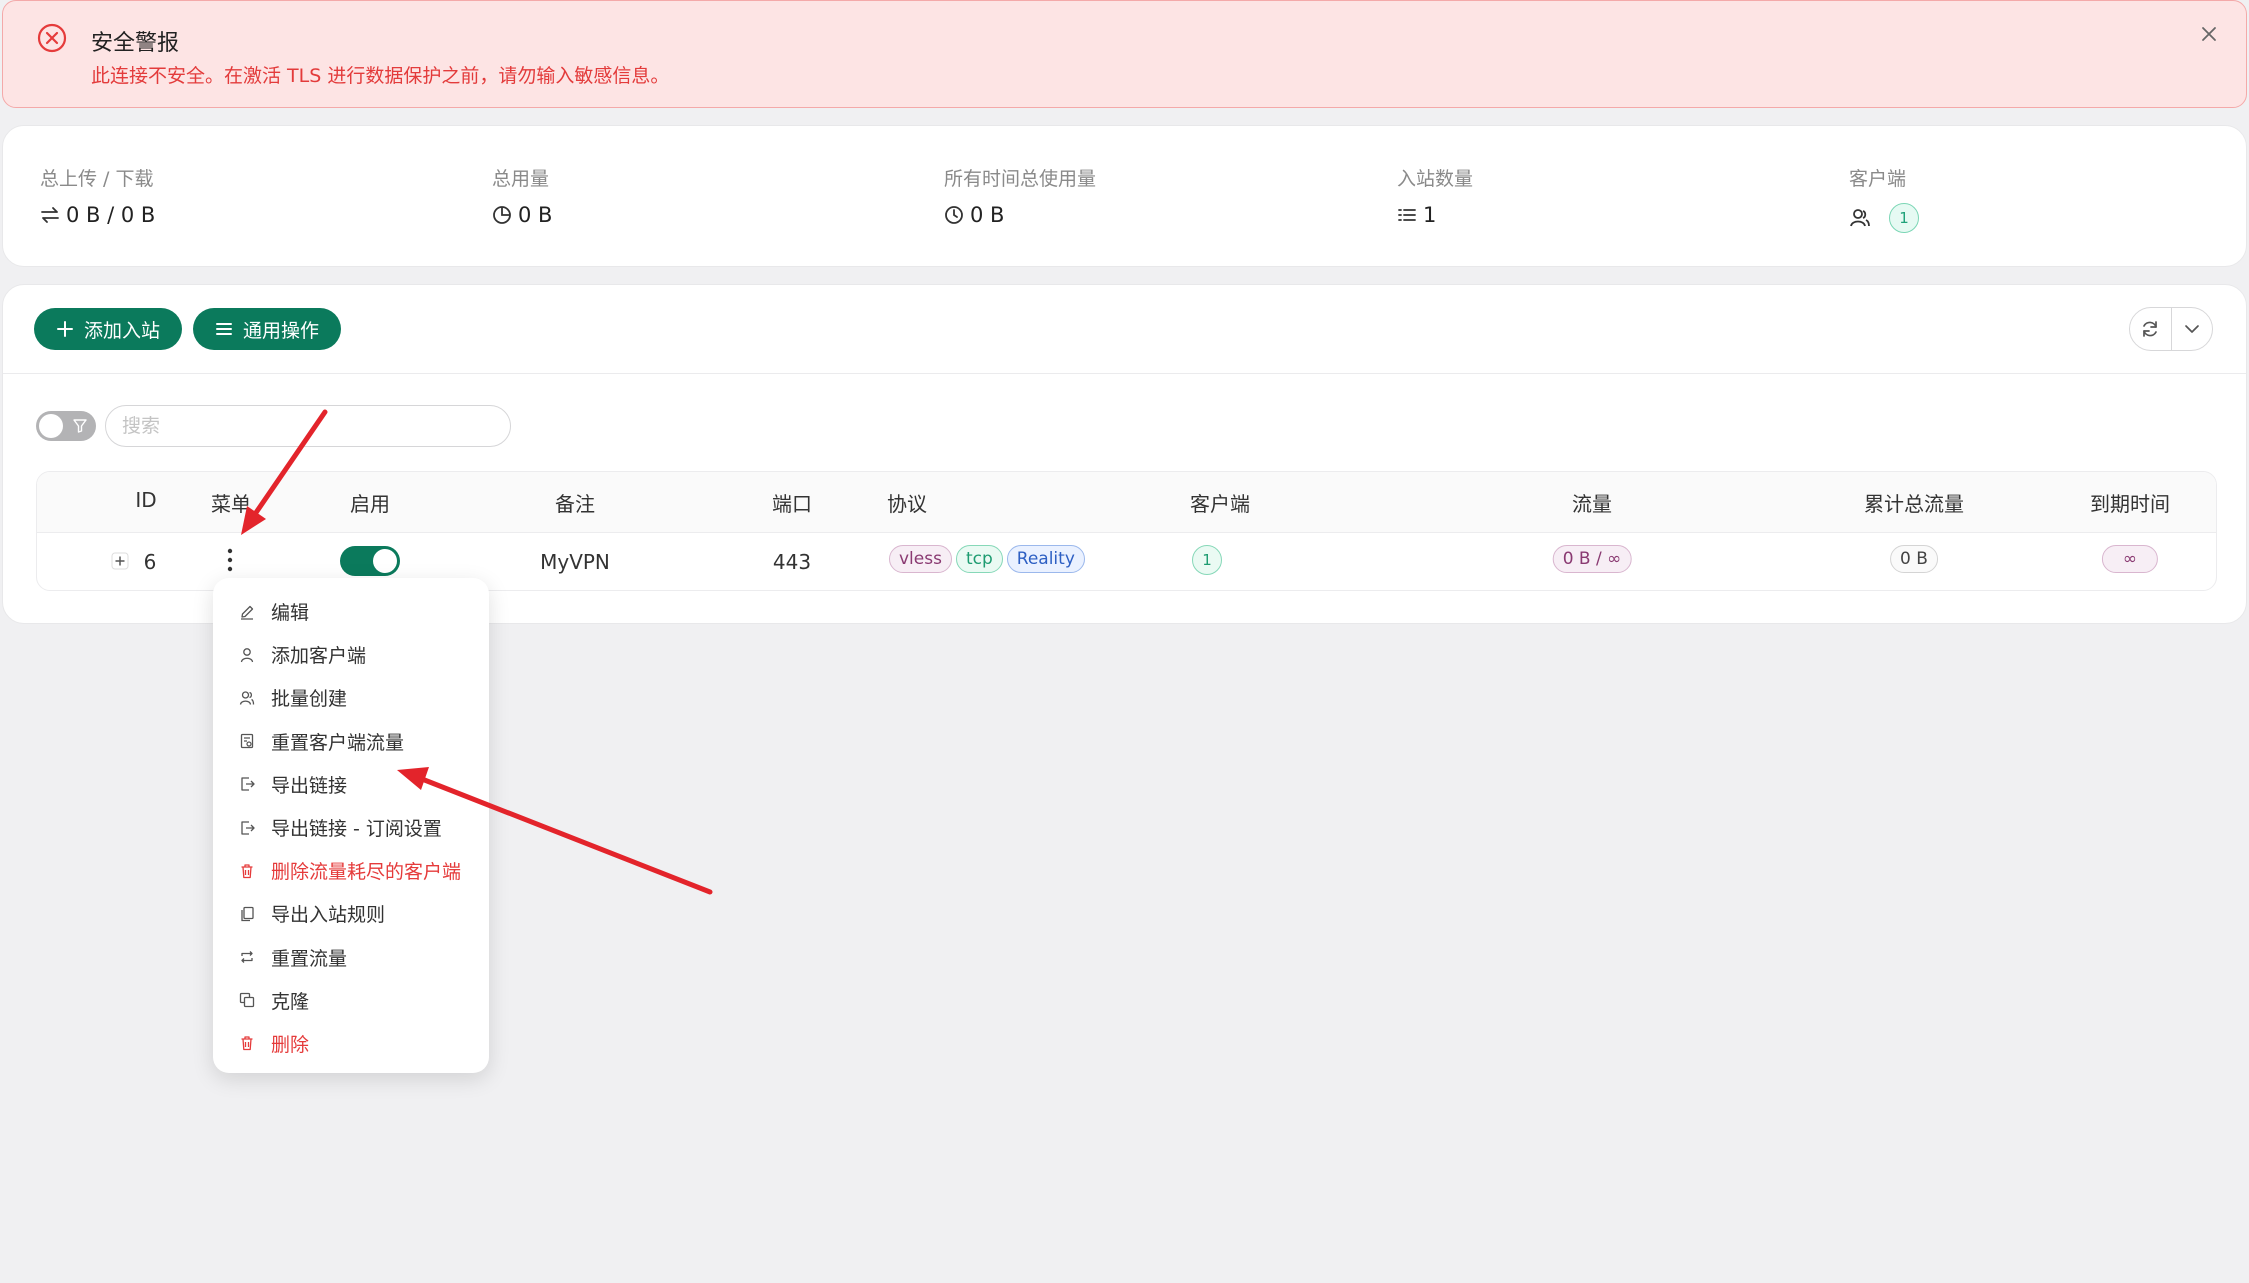  I want to click on menu-item-label: 删除, so click(290, 1044).